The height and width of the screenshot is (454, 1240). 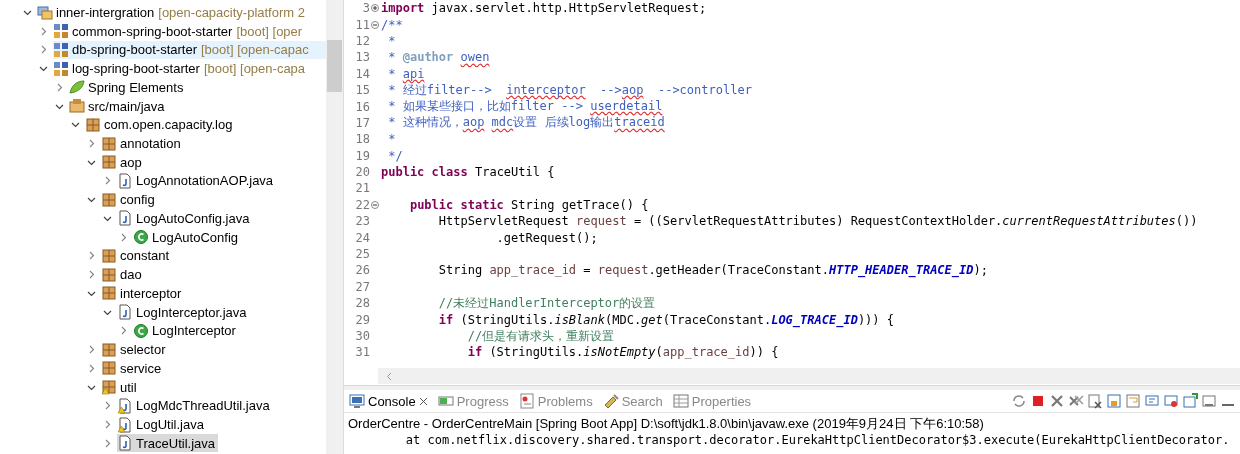 I want to click on code-line: HttpServletRequest request = ((ServletRequestAttributes) RequestContextHolder.currentRequestAttributes()), so click(x=817, y=221).